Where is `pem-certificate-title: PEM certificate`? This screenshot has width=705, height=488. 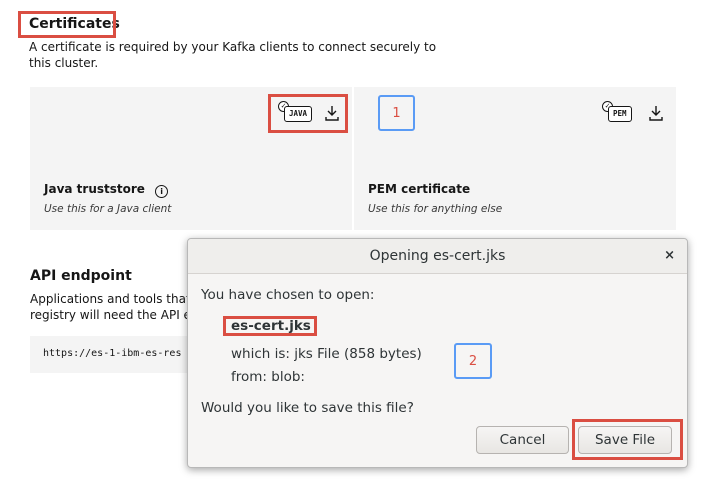 pem-certificate-title: PEM certificate is located at coordinates (419, 189).